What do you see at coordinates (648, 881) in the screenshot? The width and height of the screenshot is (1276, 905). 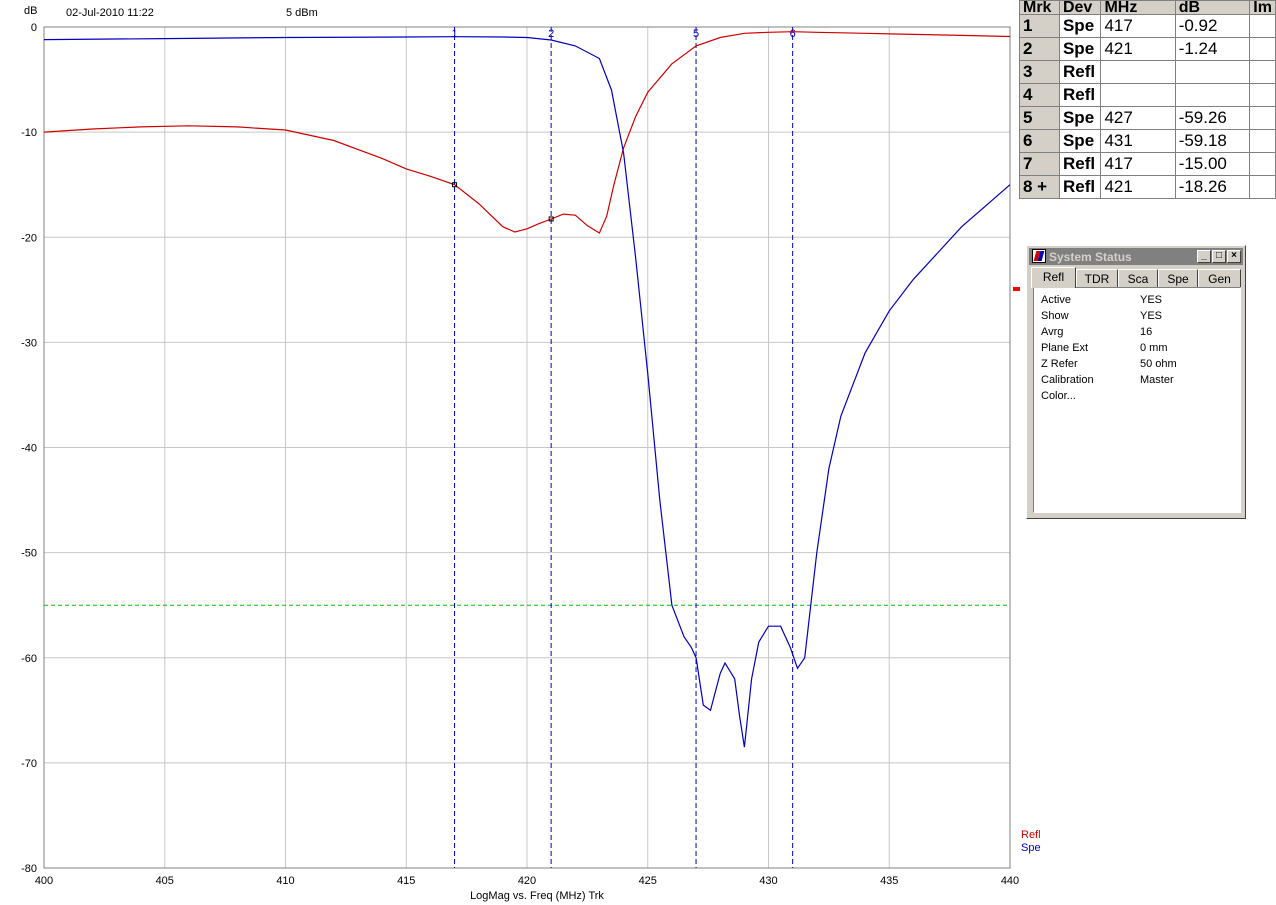 I see `x-tick-label: 425` at bounding box center [648, 881].